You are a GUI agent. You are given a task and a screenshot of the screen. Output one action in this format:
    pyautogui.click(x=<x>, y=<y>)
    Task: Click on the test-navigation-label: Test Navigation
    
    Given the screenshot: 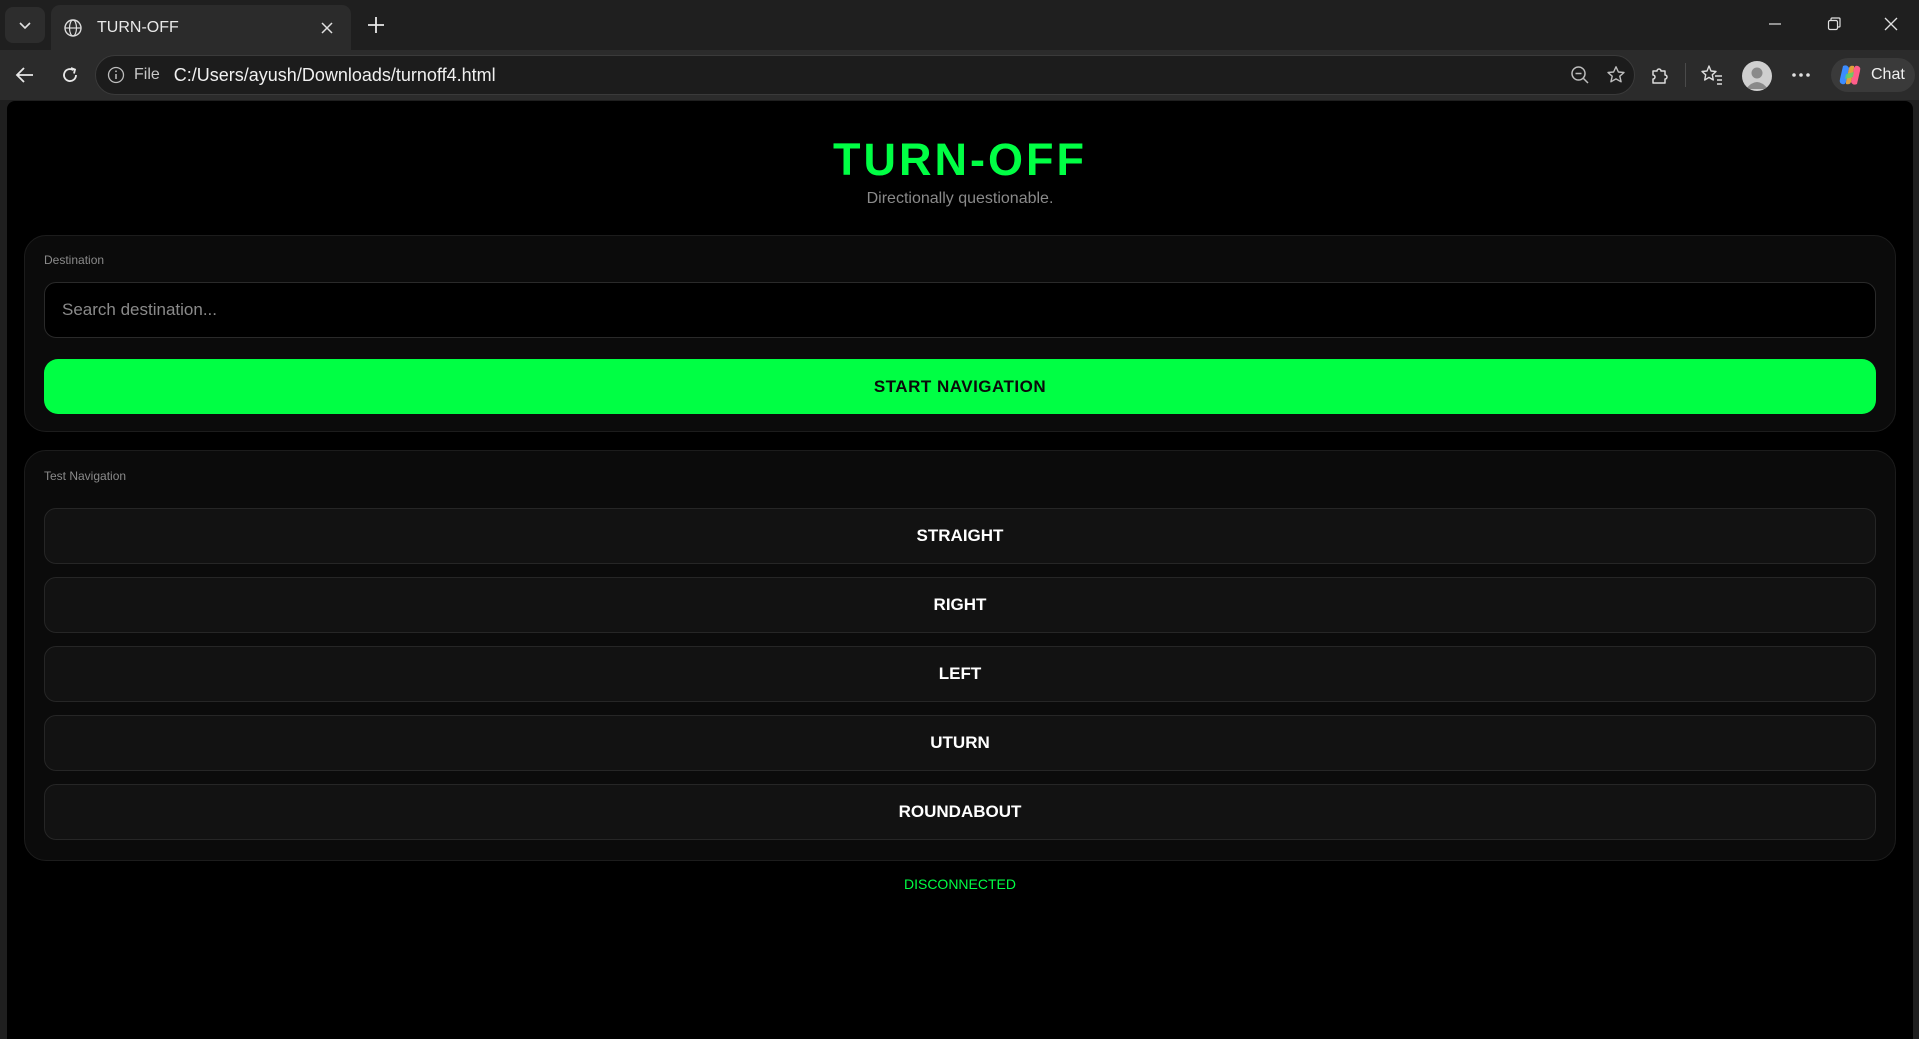 What is the action you would take?
    pyautogui.click(x=85, y=476)
    